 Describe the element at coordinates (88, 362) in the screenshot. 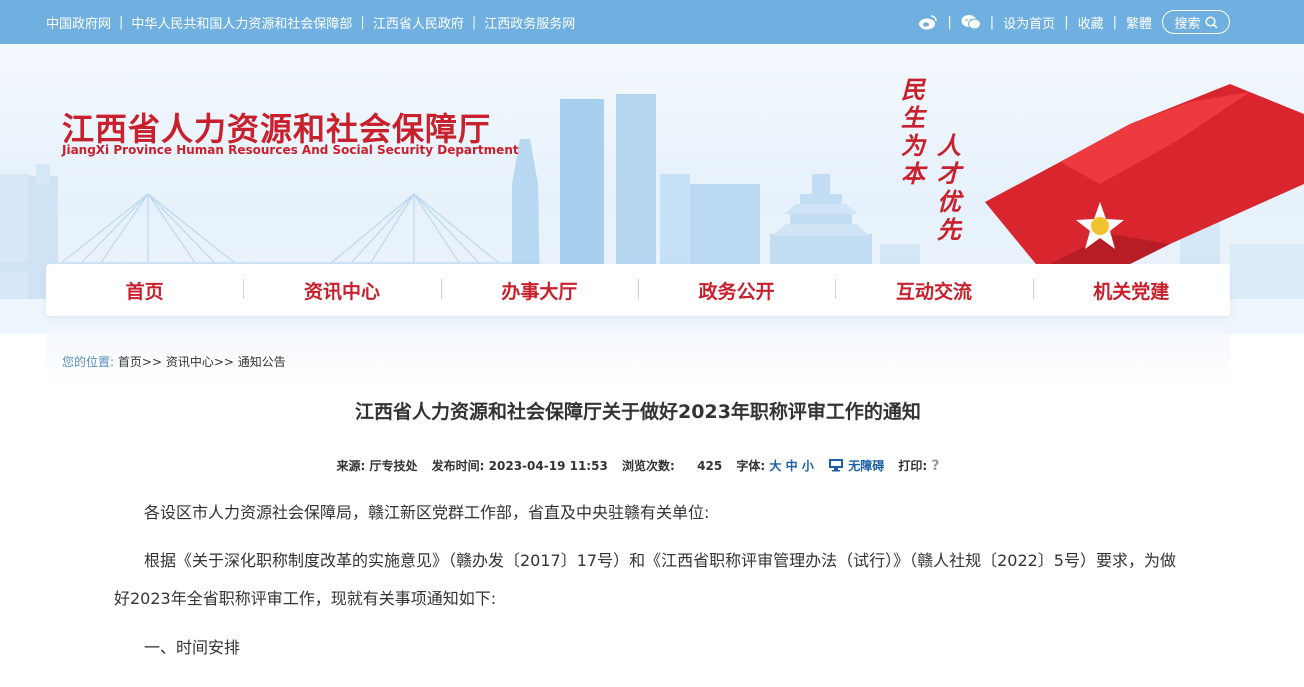

I see `breadcrumb-lead: 您的位置:` at that location.